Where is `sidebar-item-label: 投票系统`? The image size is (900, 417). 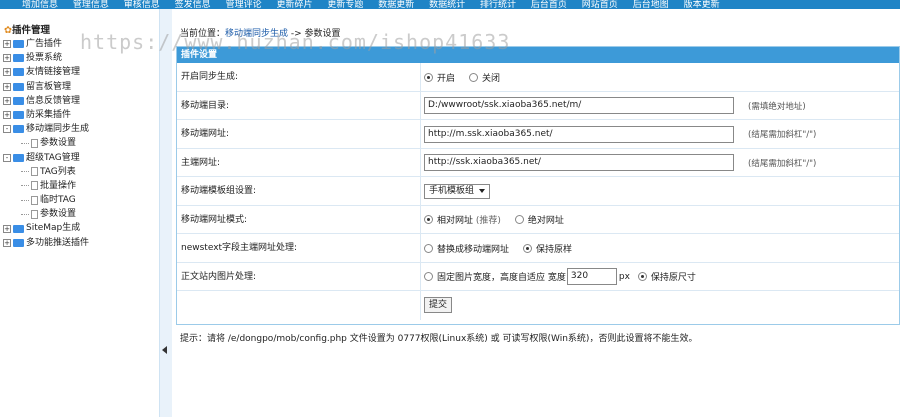 sidebar-item-label: 投票系统 is located at coordinates (44, 58).